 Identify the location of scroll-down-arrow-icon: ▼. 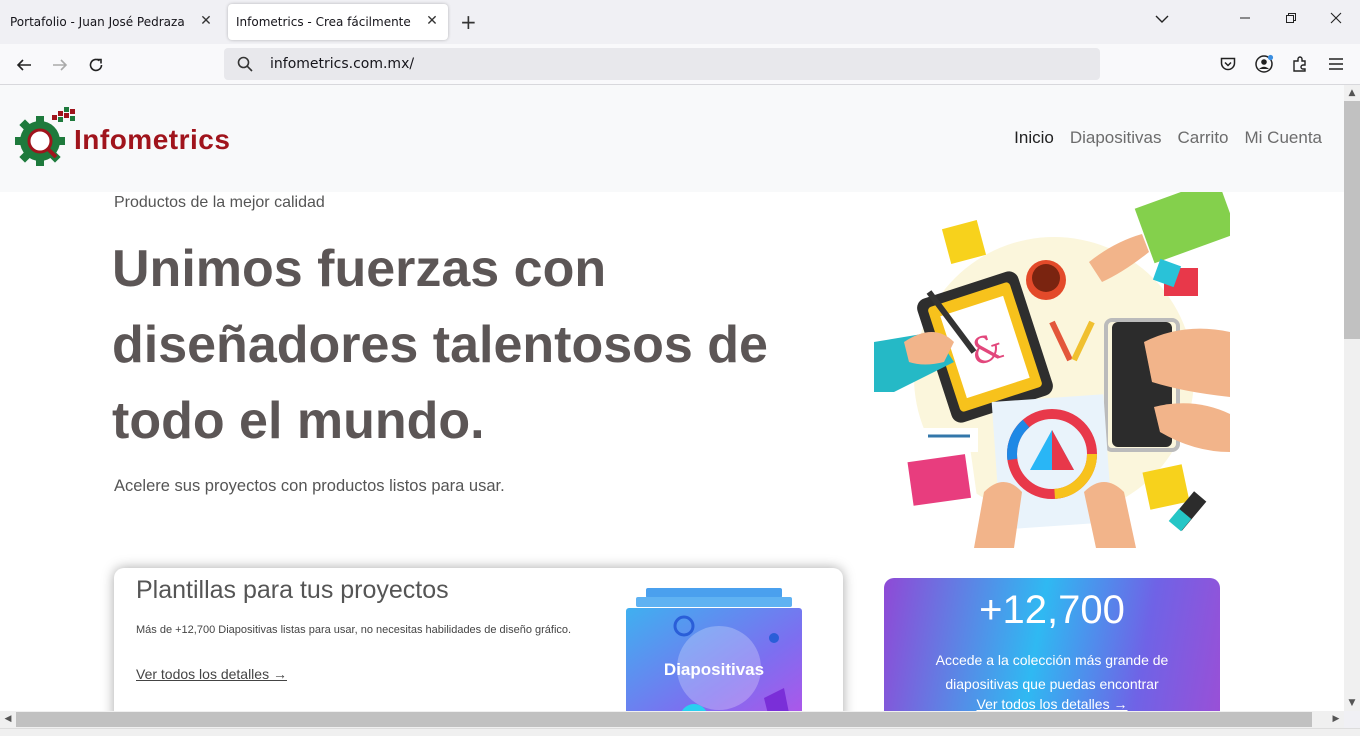
(1352, 703).